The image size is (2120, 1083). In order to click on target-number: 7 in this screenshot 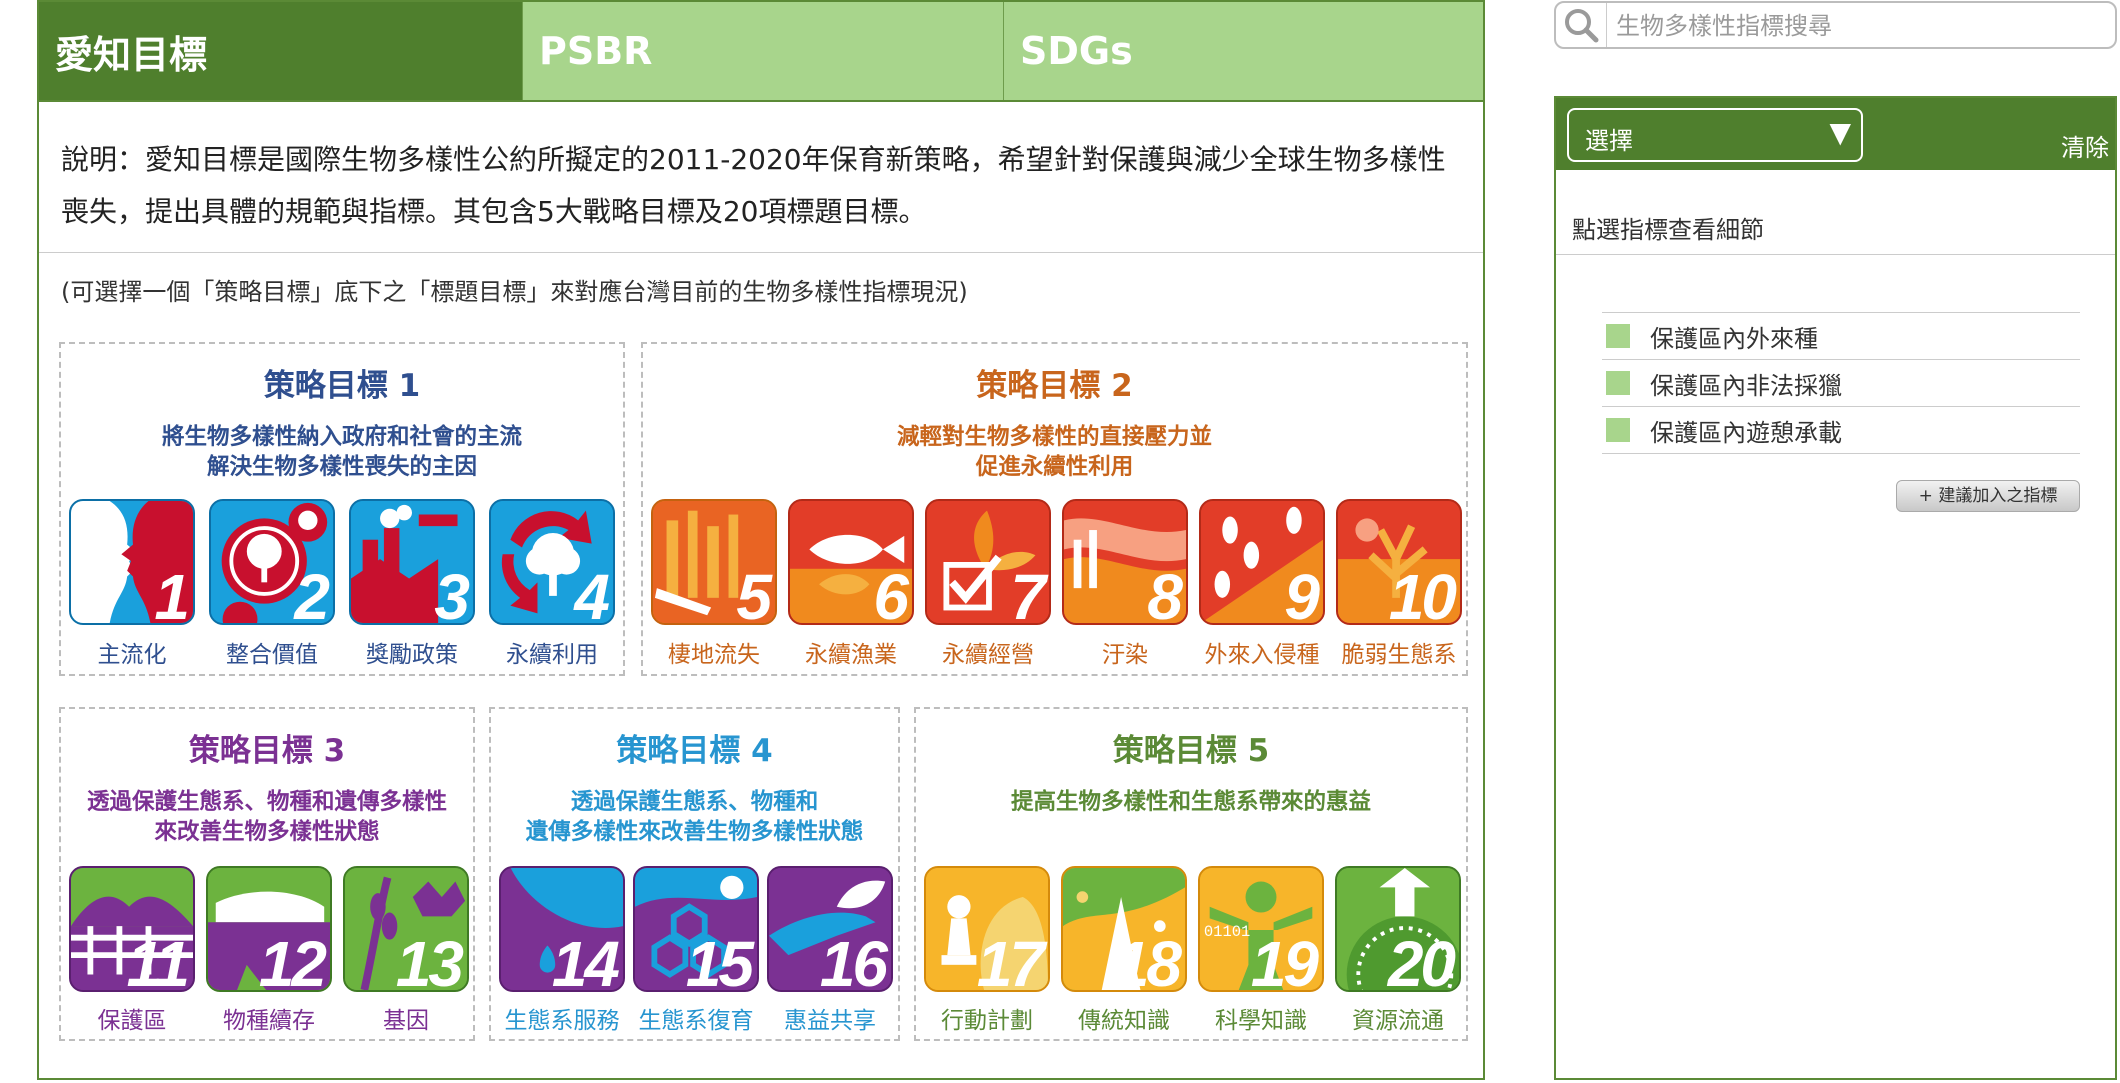, I will do `click(1028, 593)`.